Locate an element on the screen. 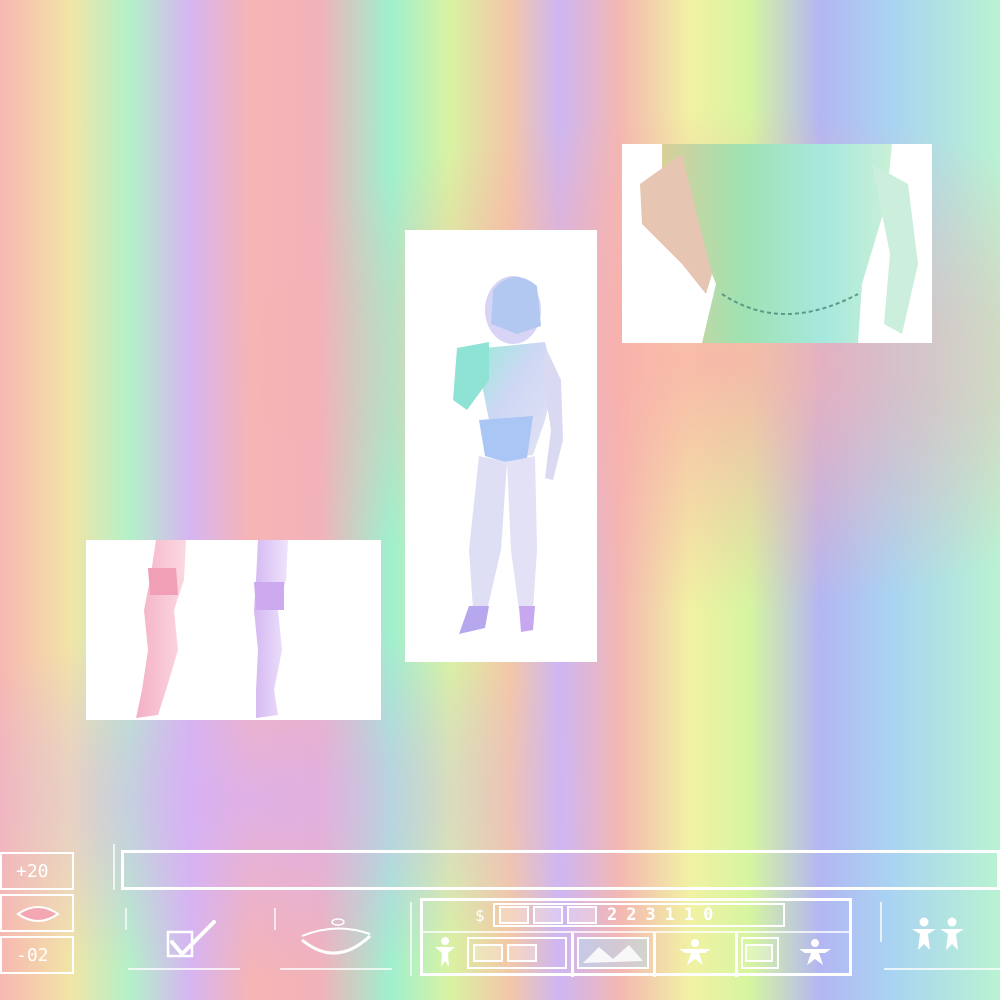  progress-bar is located at coordinates (560, 870).